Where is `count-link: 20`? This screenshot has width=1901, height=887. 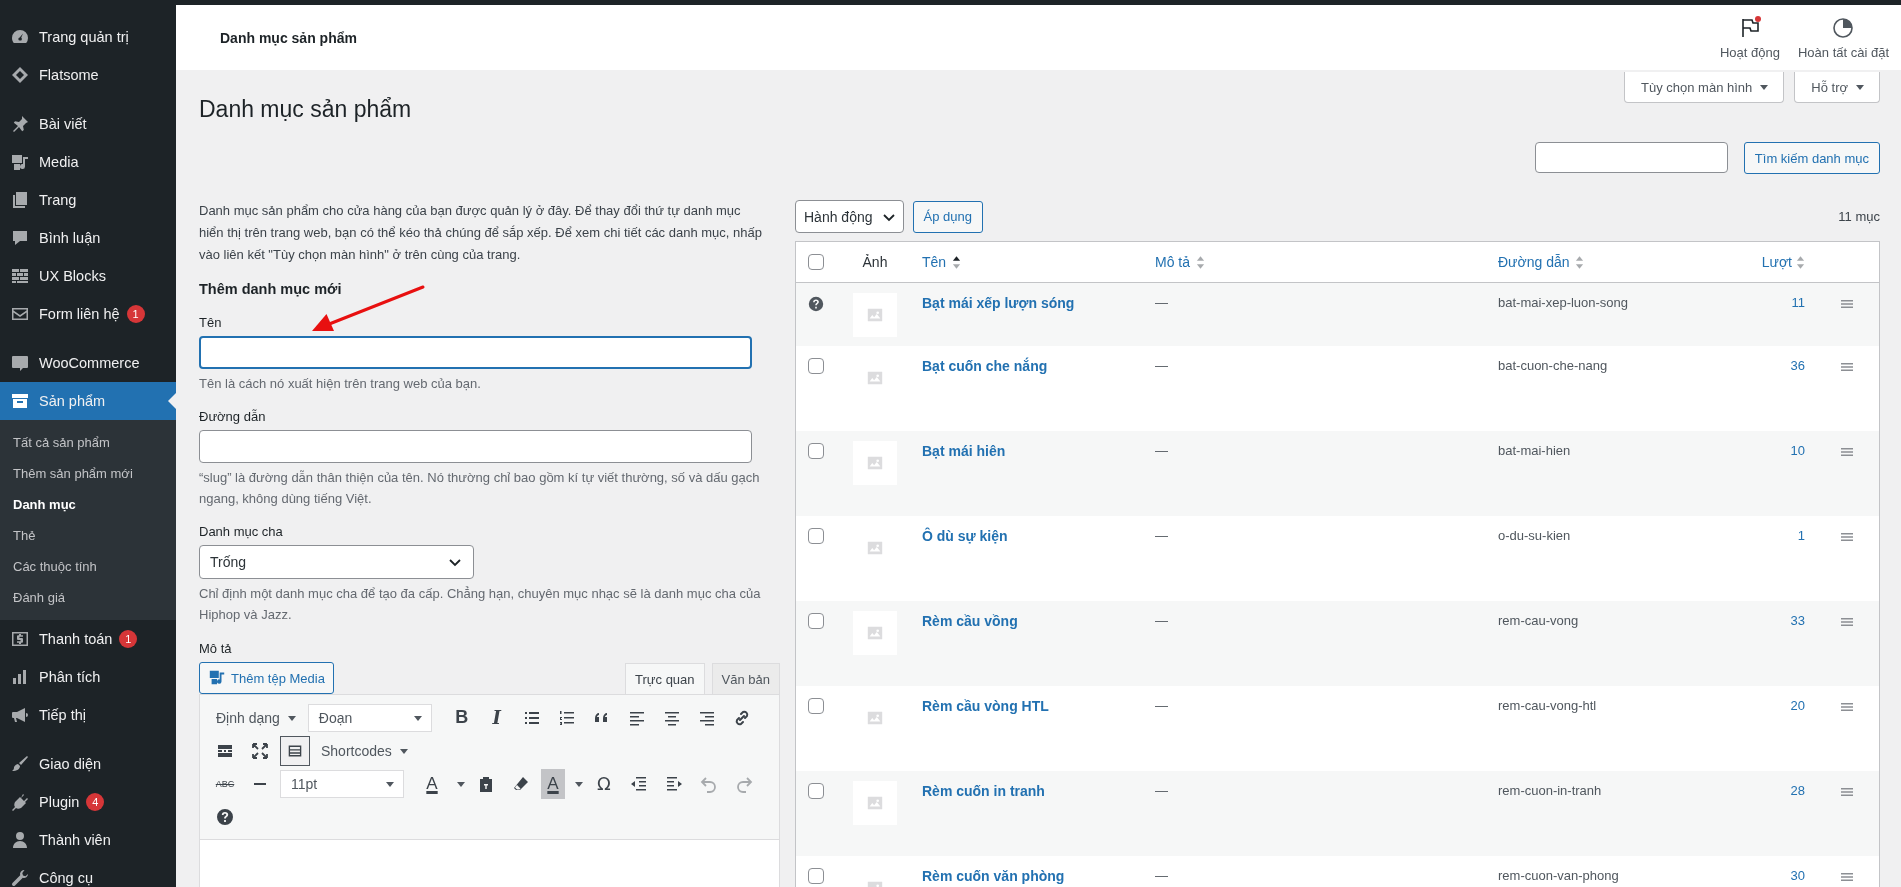 count-link: 20 is located at coordinates (1797, 706).